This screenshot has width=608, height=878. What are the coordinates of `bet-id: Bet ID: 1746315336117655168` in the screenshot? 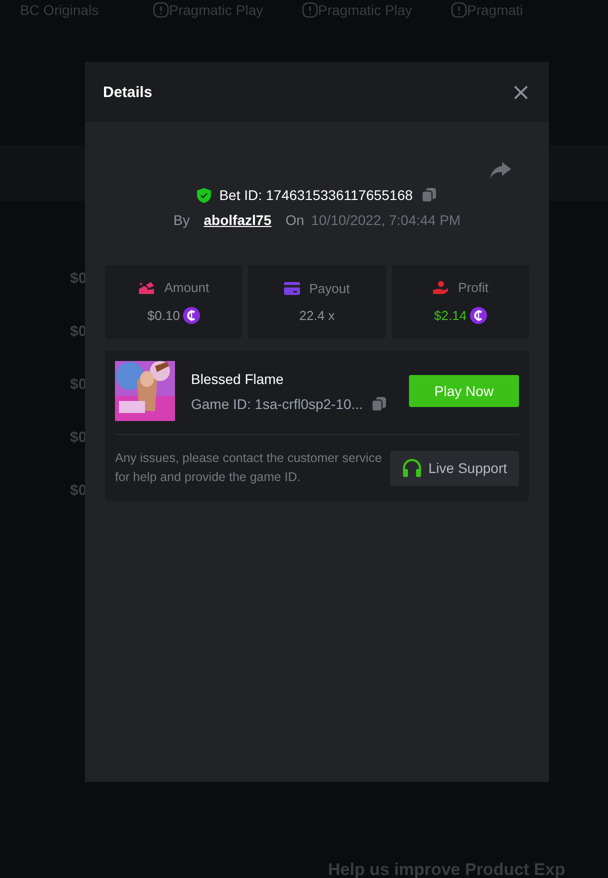 It's located at (316, 195).